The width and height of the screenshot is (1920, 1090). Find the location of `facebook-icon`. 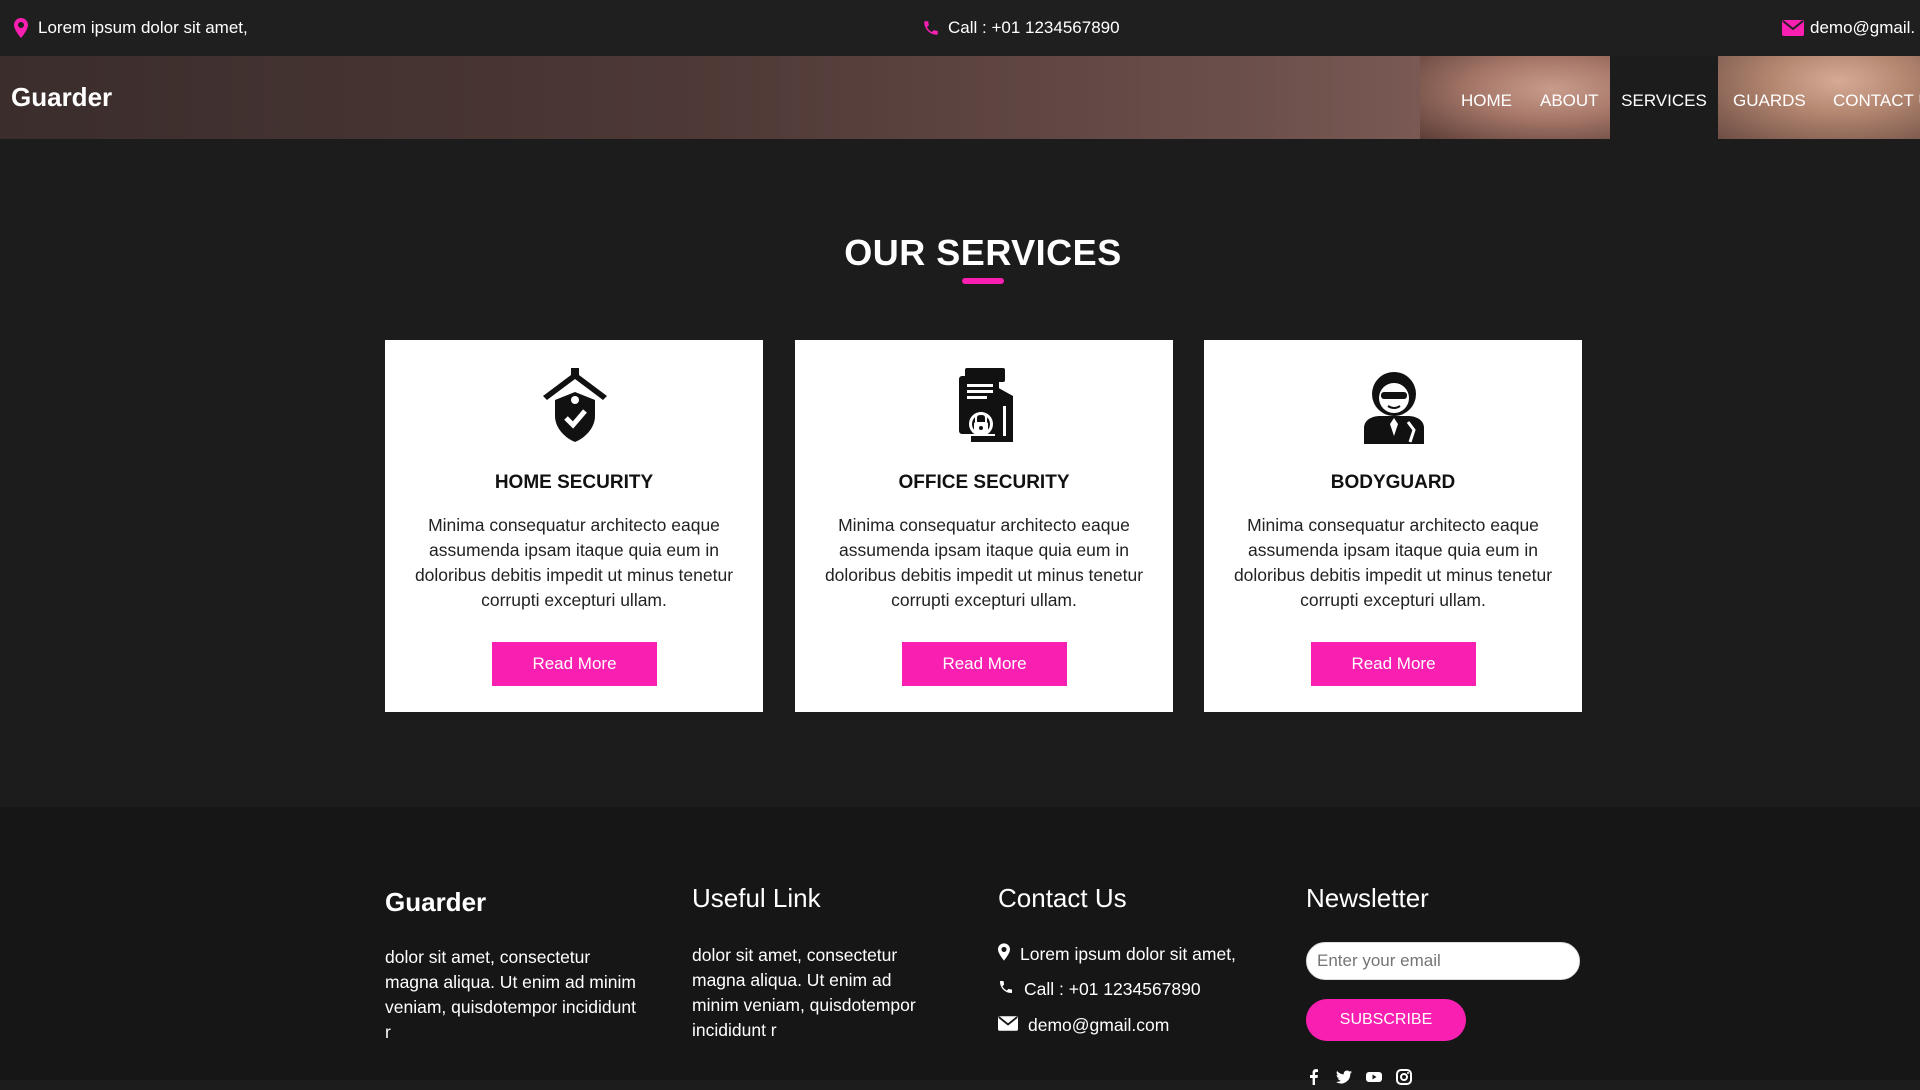

facebook-icon is located at coordinates (1314, 1077).